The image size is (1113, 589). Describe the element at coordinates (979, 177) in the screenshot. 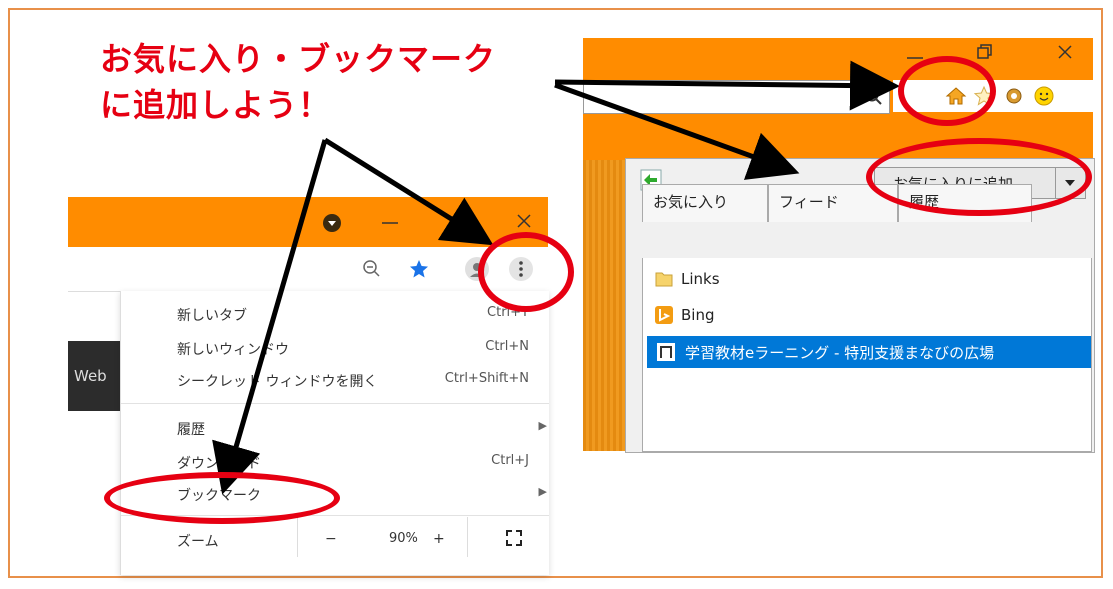

I see `highlight-add-favorites` at that location.